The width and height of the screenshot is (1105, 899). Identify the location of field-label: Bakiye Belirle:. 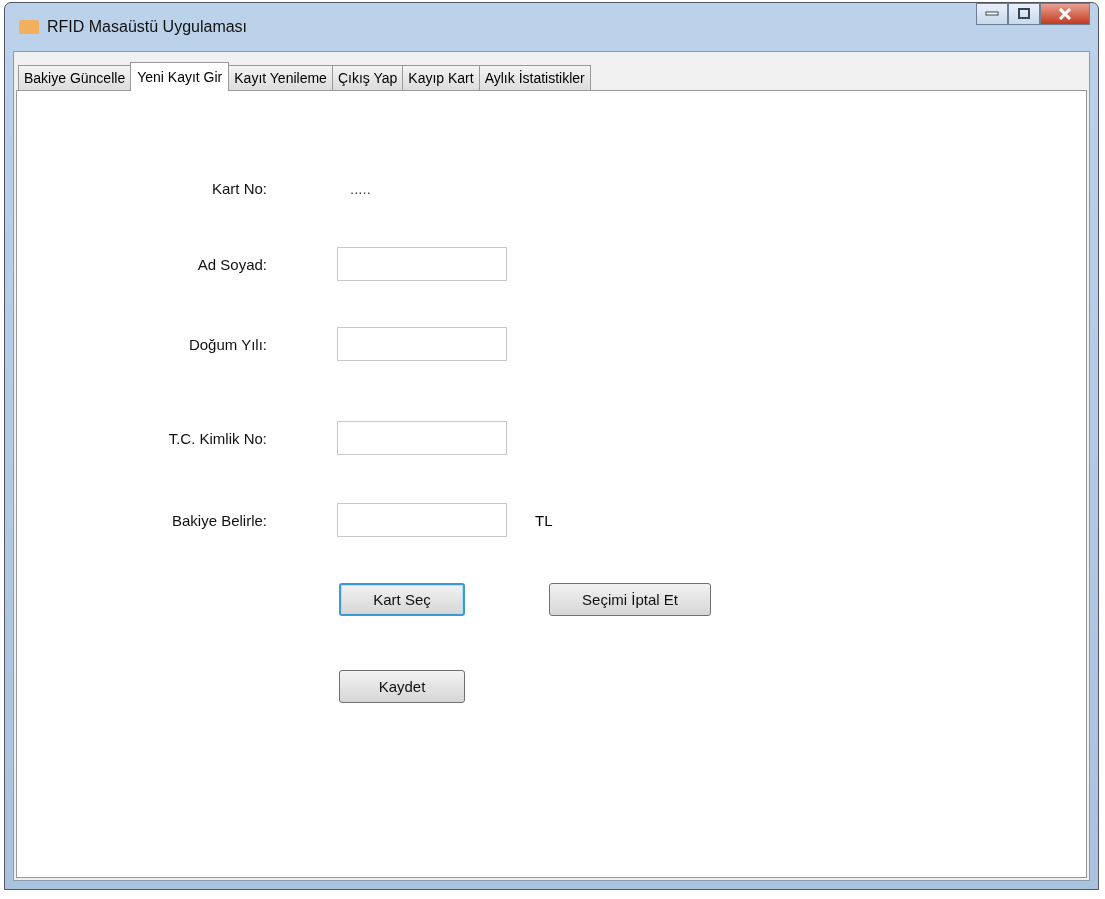
(218, 520).